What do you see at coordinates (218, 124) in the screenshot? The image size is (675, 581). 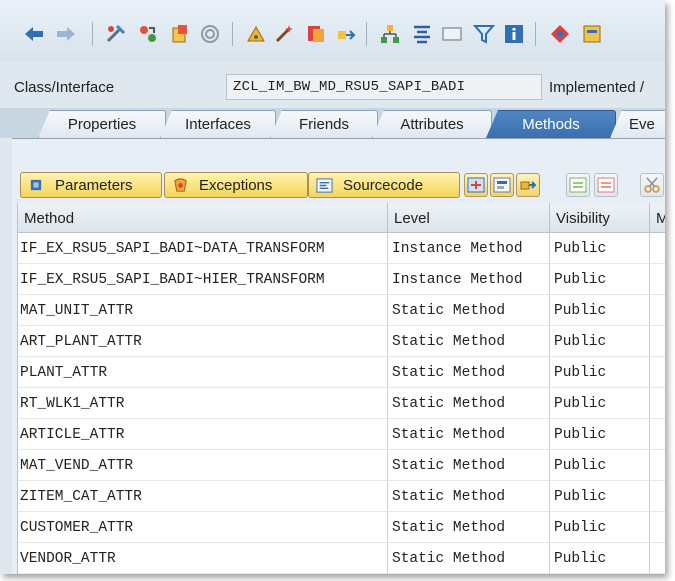 I see `tab-interfaces: Interfaces` at bounding box center [218, 124].